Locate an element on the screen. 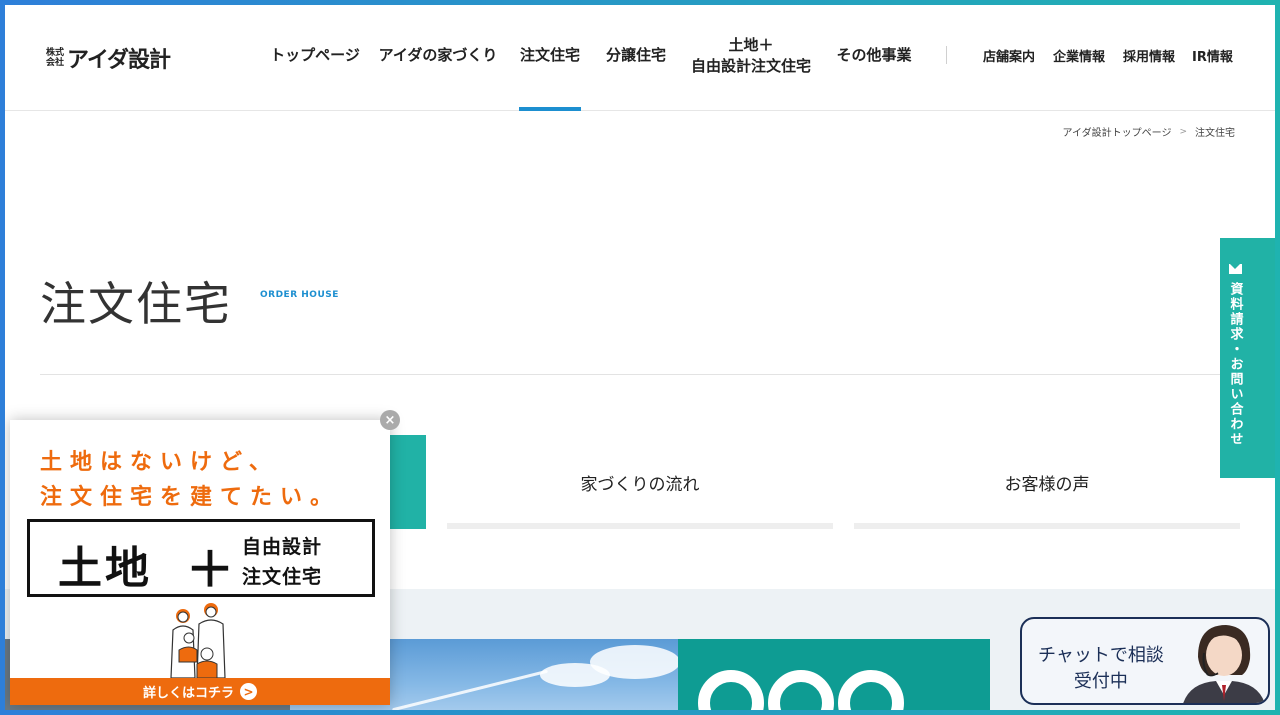  subnav-company: 企業情報 is located at coordinates (1079, 55).